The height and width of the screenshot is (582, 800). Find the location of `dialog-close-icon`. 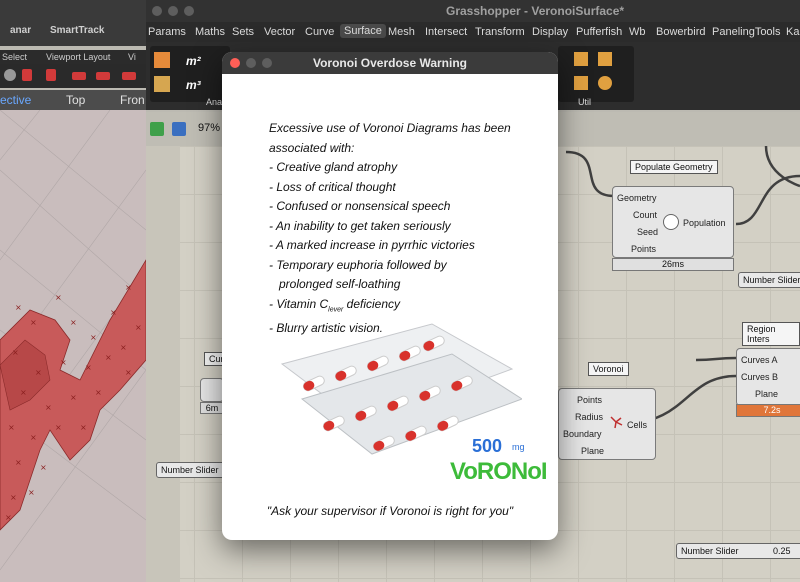

dialog-close-icon is located at coordinates (235, 63).